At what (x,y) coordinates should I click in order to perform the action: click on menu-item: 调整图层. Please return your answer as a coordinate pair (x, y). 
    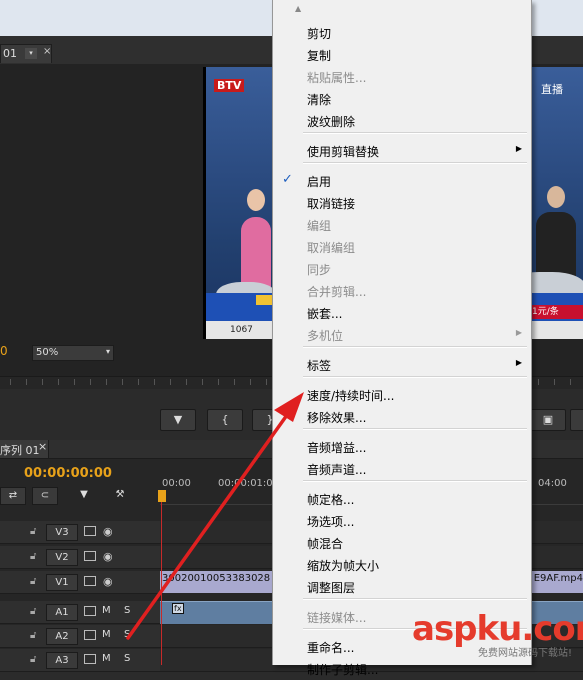
    Looking at the image, I should click on (402, 587).